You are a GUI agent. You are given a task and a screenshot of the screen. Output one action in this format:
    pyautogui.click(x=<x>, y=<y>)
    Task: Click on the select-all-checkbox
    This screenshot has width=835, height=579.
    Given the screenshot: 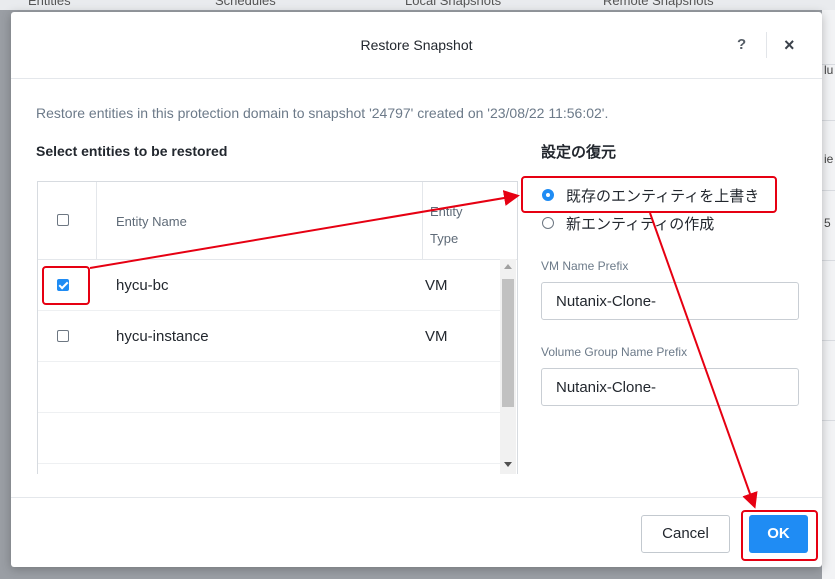 What is the action you would take?
    pyautogui.click(x=63, y=220)
    